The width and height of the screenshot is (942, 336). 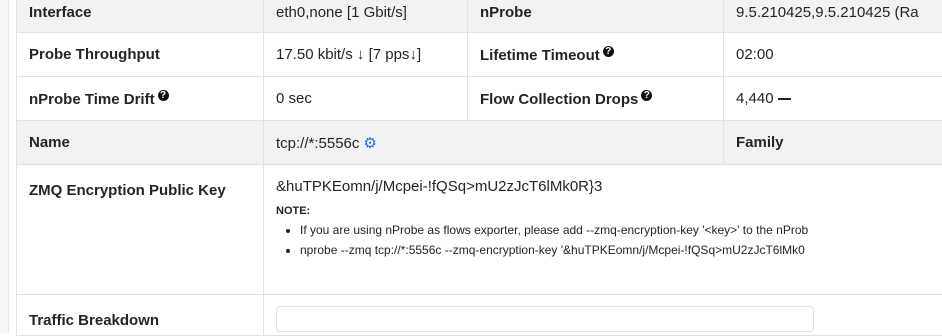 I want to click on zmq-public-key: &huTPKEomn/j/Mcpei-!fQSq>mU2zJcT6lMk0R}3, so click(x=609, y=186).